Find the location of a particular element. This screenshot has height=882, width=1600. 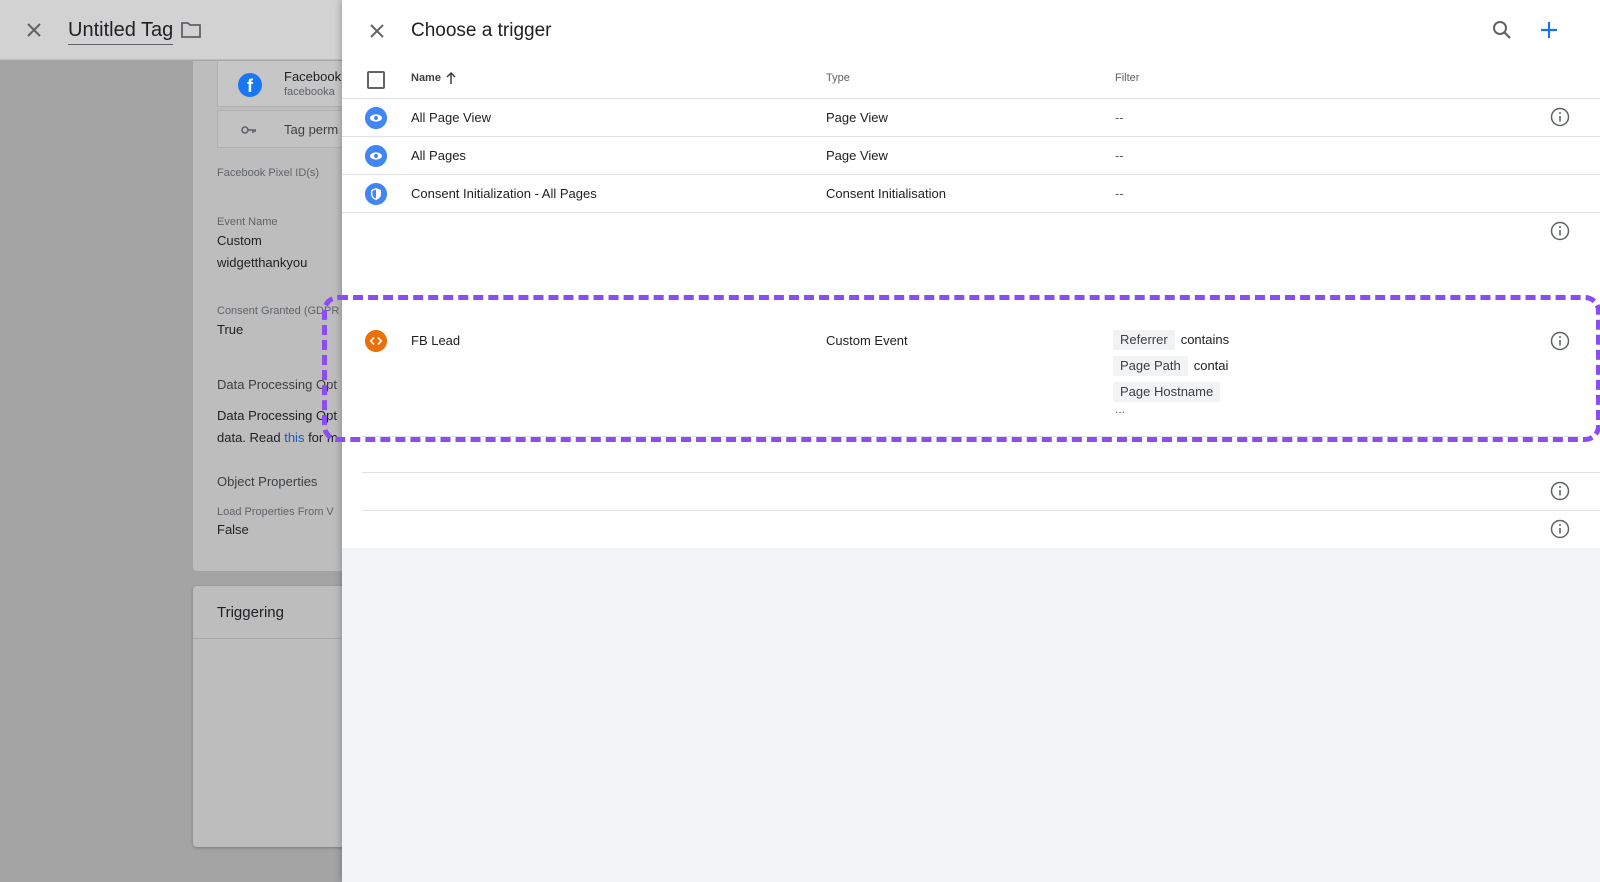

shield-icon is located at coordinates (376, 194).